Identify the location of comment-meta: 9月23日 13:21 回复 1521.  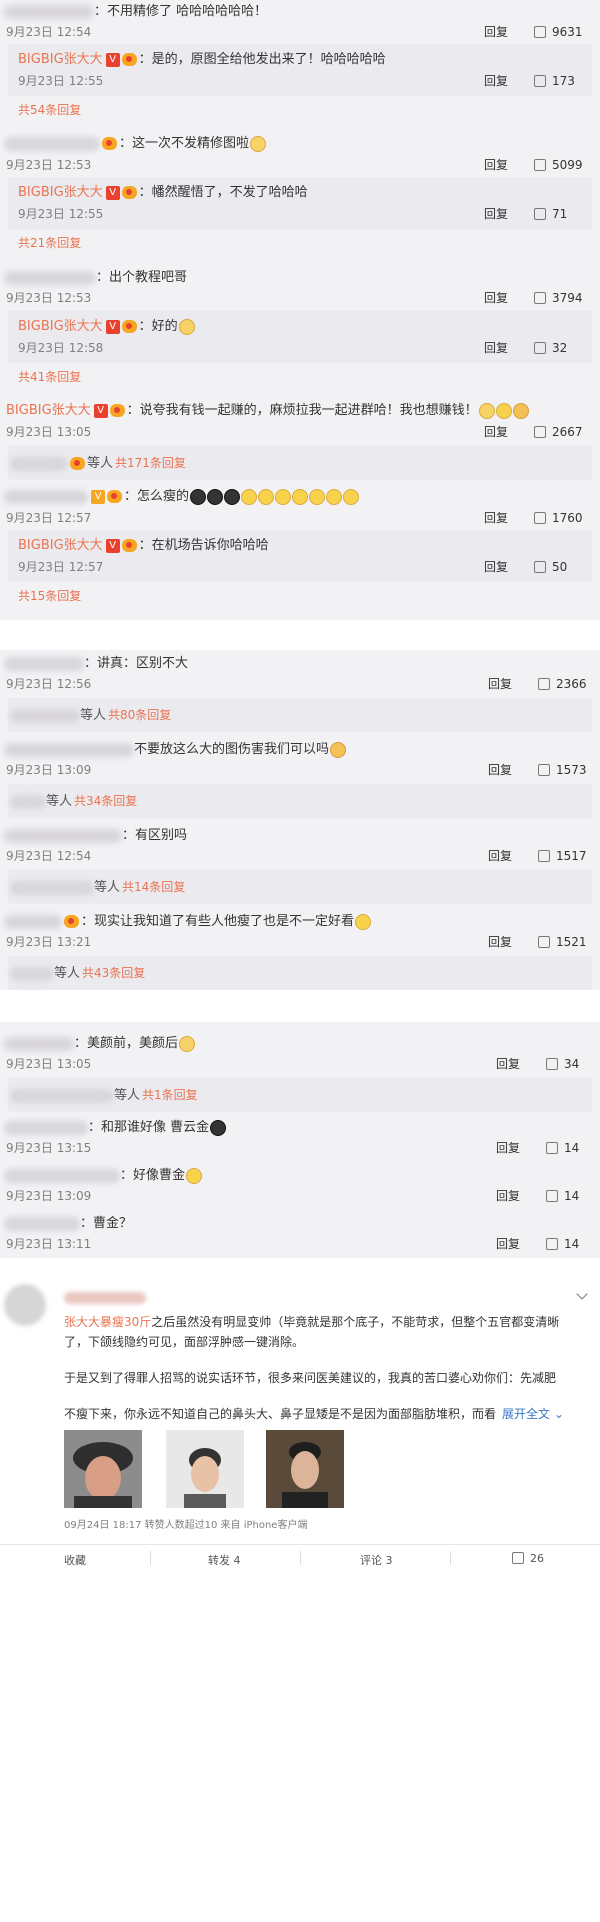
(300, 942).